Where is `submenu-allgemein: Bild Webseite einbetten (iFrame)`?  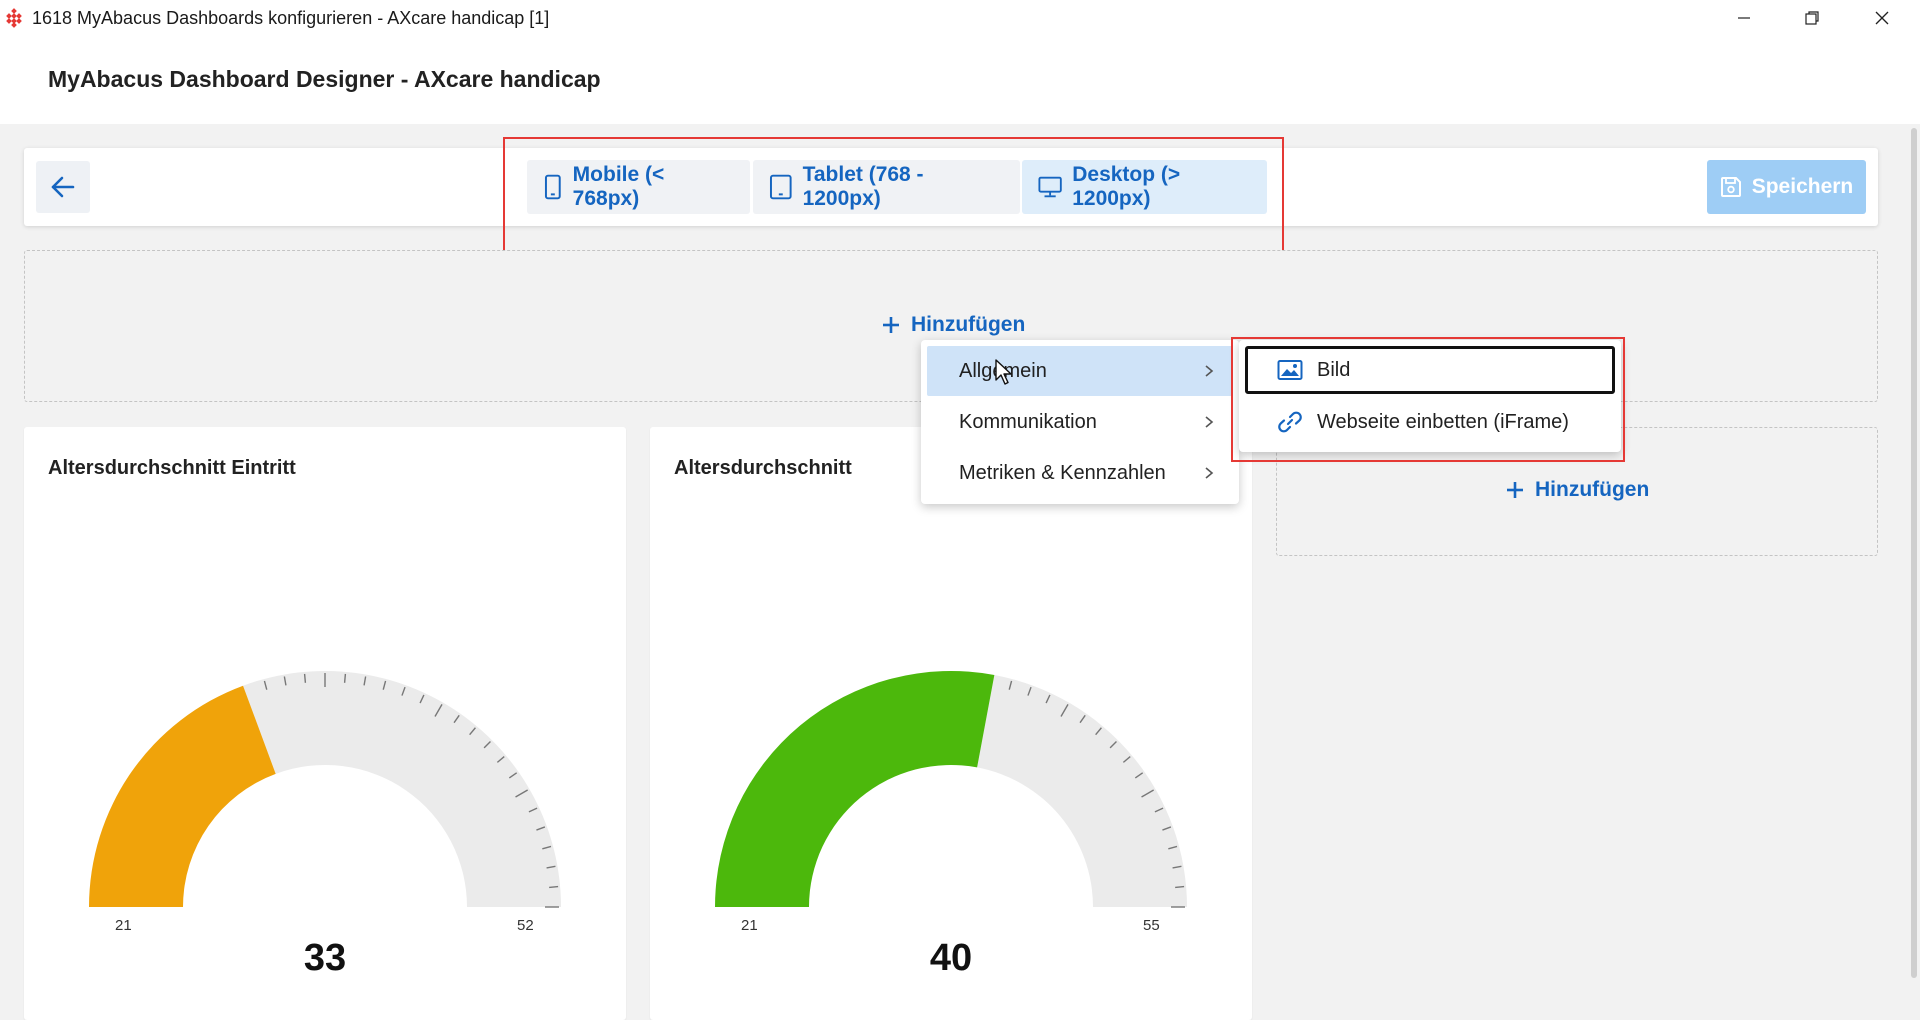 submenu-allgemein: Bild Webseite einbetten (iFrame) is located at coordinates (1430, 396).